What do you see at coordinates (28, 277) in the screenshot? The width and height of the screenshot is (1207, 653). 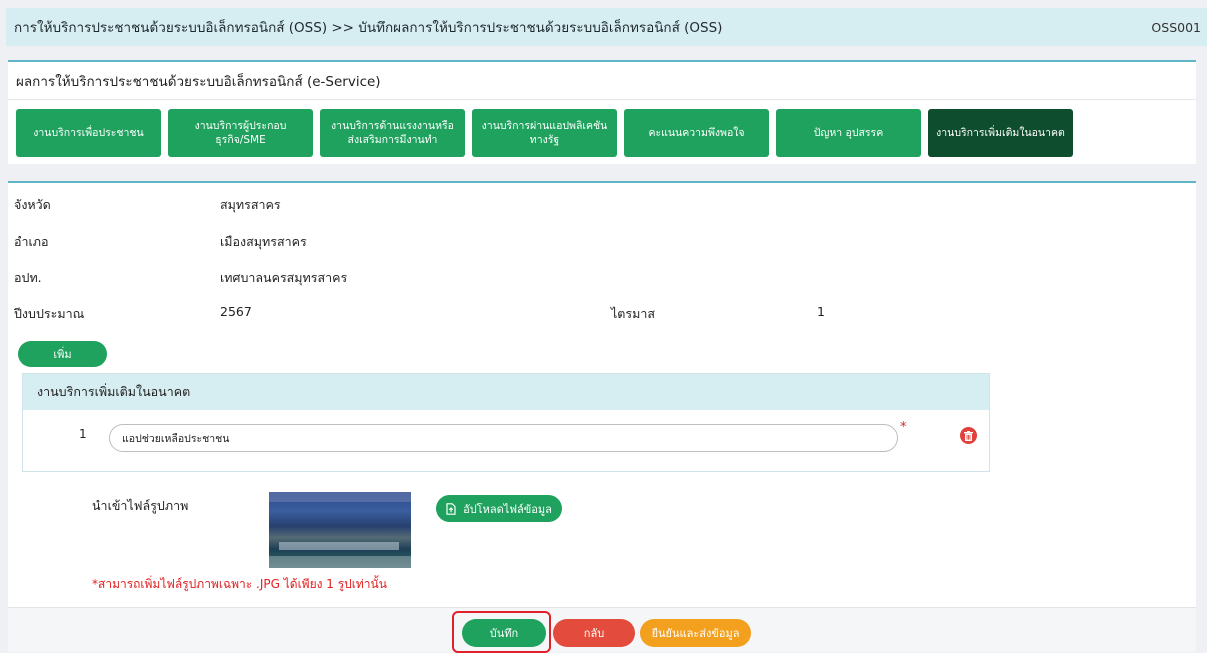 I see `lao-label: อปท.` at bounding box center [28, 277].